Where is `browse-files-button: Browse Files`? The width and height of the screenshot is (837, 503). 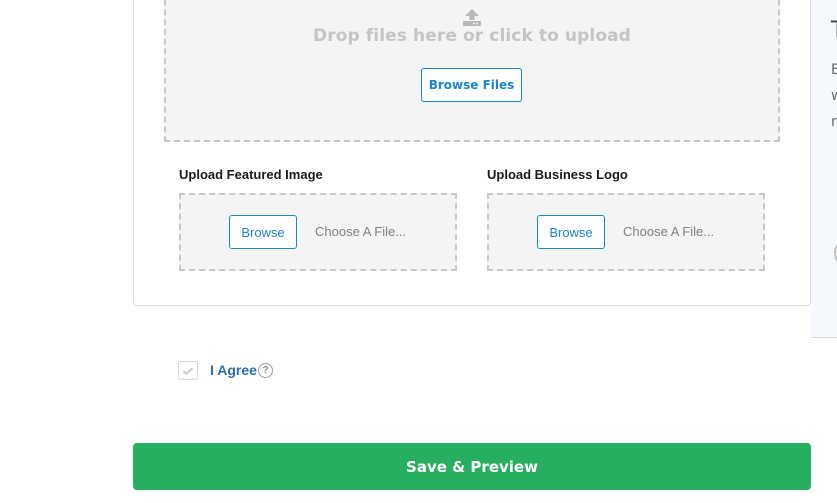
browse-files-button: Browse Files is located at coordinates (471, 85).